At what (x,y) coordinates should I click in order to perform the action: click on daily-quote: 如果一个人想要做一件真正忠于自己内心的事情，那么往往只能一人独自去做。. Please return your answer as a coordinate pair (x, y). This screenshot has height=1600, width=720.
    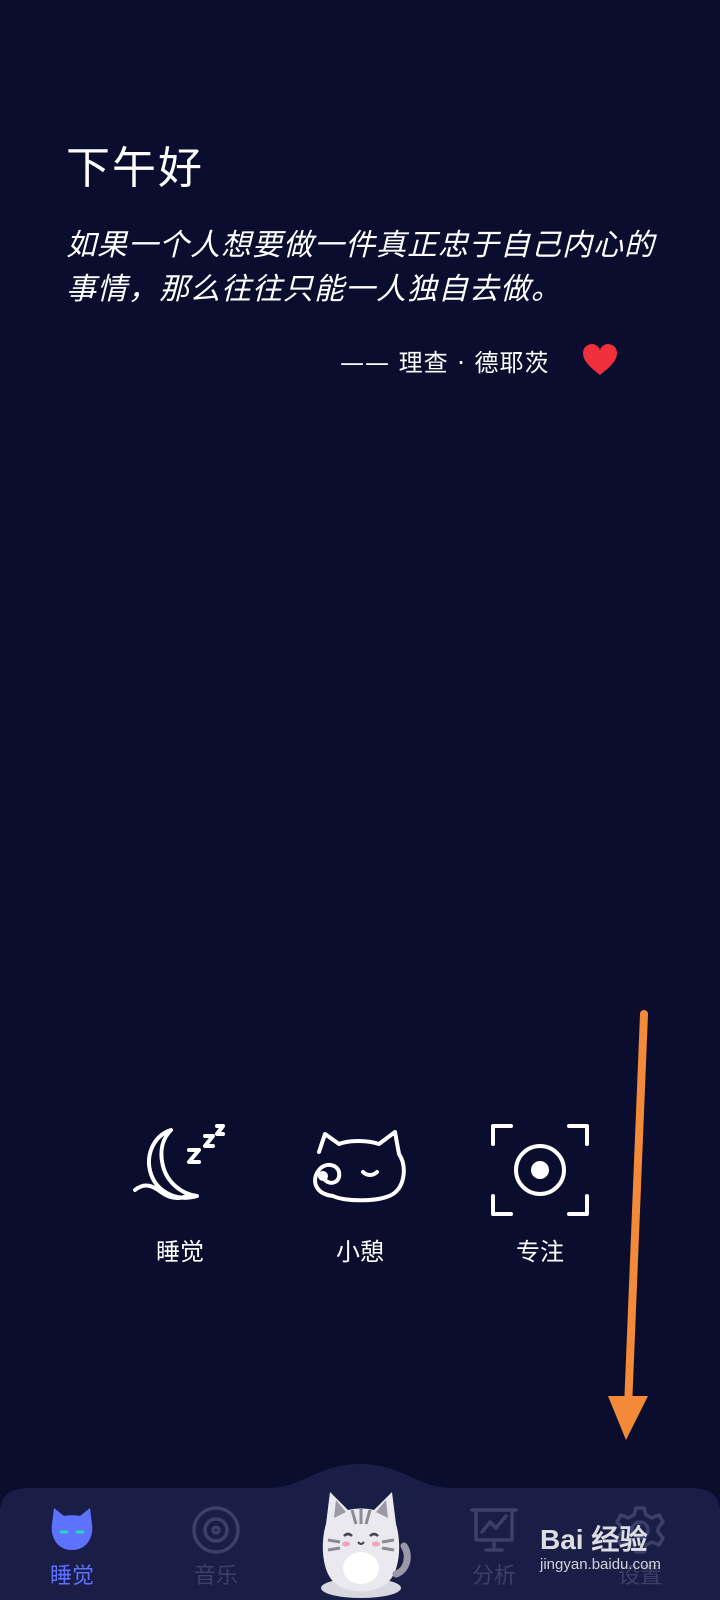
    Looking at the image, I should click on (360, 267).